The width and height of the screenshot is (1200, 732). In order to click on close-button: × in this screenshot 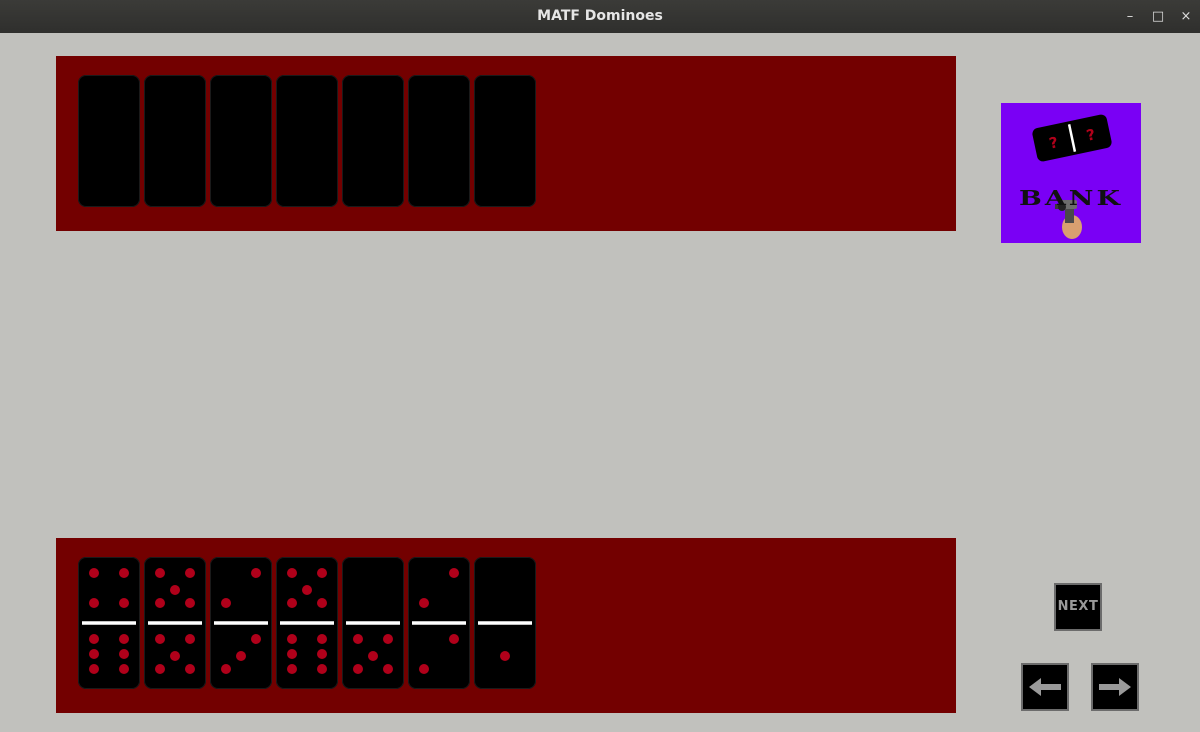, I will do `click(1186, 17)`.